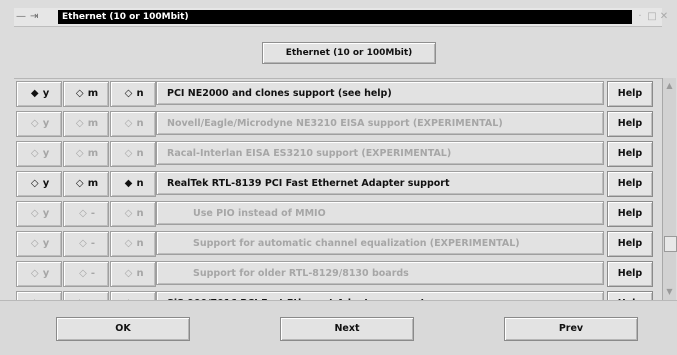  Describe the element at coordinates (669, 291) in the screenshot. I see `scroll-down-icon: ▼` at that location.